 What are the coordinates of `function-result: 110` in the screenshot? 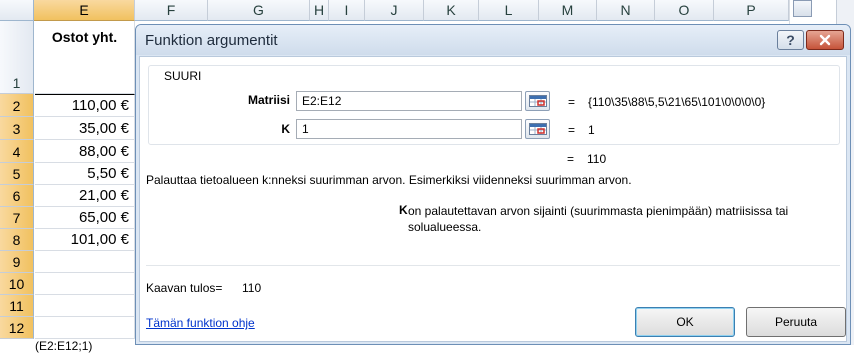 It's located at (597, 159).